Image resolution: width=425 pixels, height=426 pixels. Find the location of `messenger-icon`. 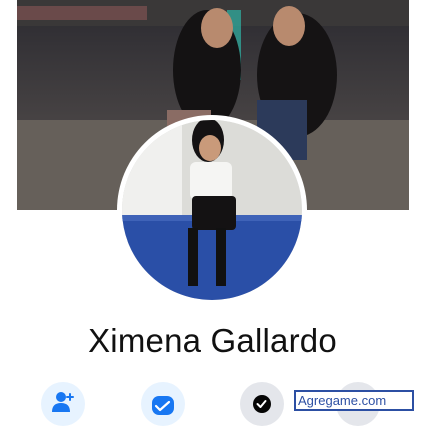

messenger-icon is located at coordinates (163, 405).